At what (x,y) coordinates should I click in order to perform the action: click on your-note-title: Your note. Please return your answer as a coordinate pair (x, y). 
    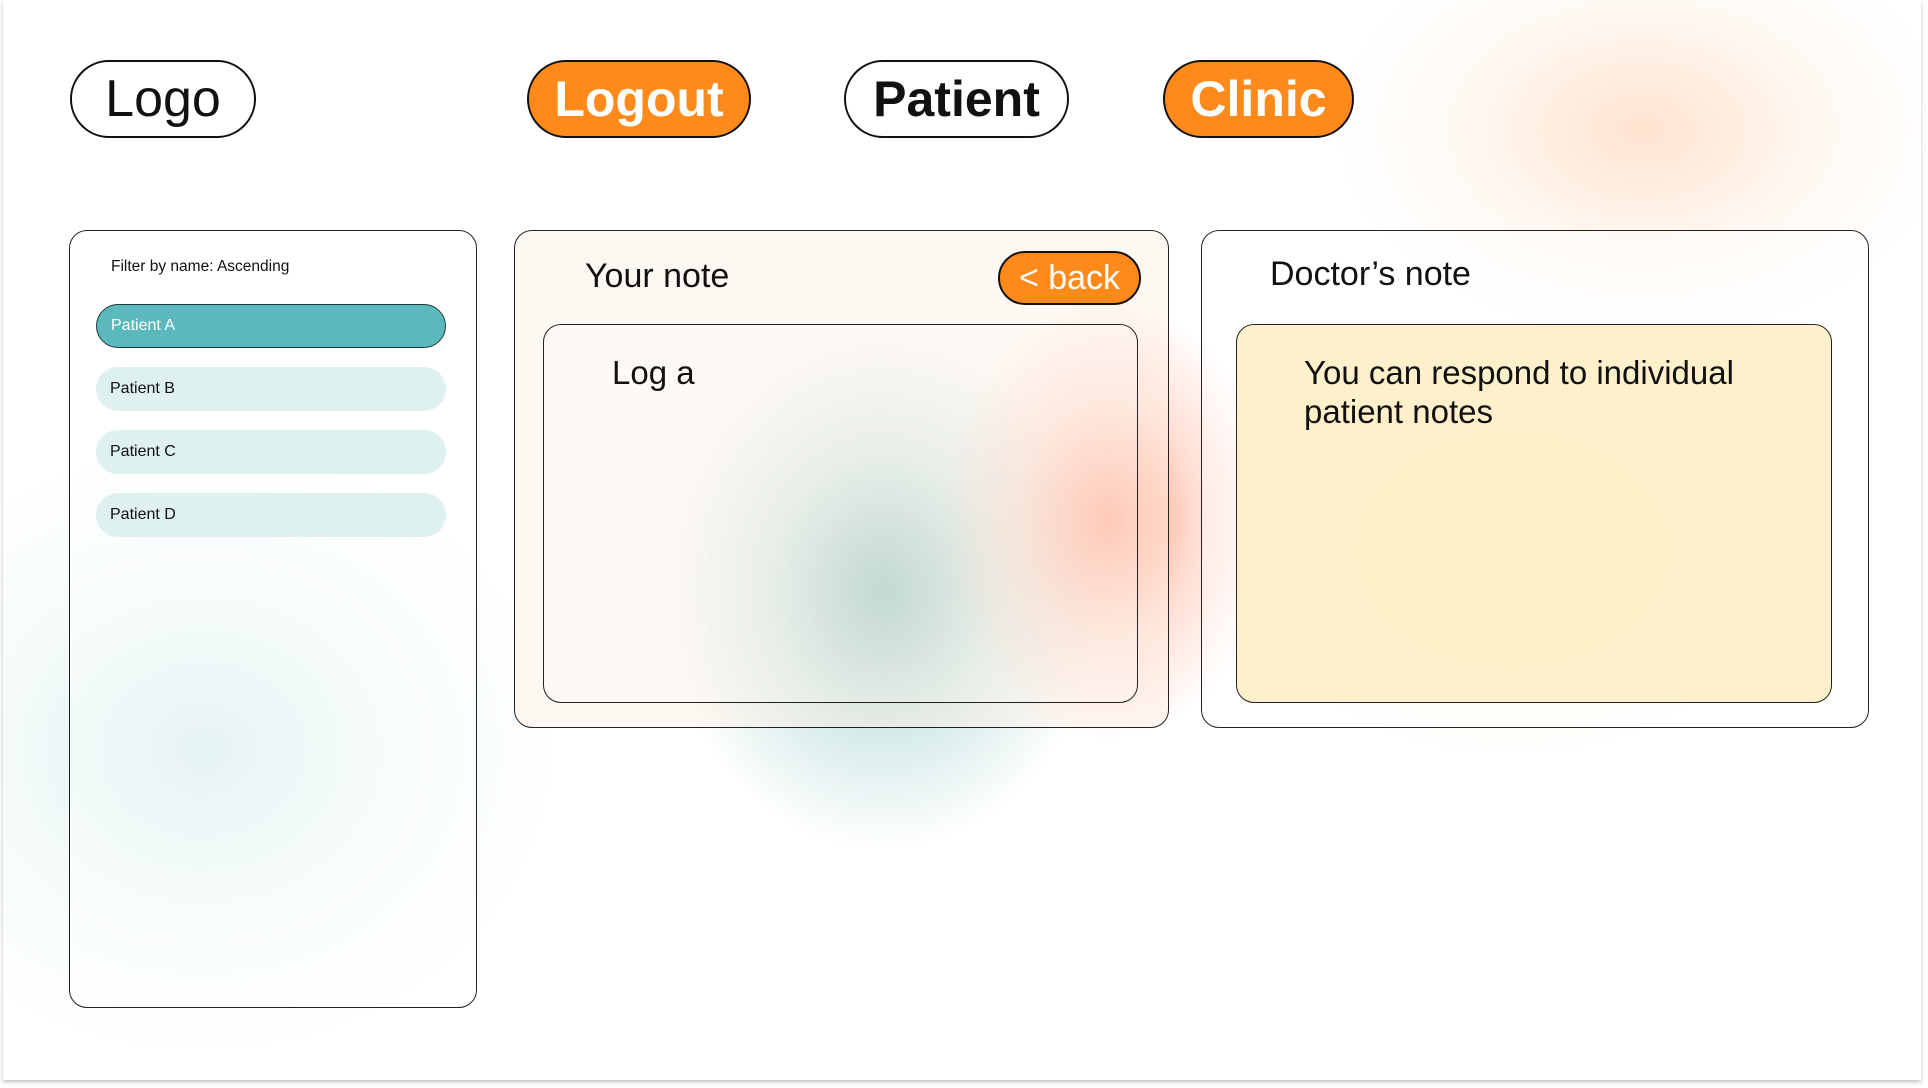
    Looking at the image, I should click on (657, 276).